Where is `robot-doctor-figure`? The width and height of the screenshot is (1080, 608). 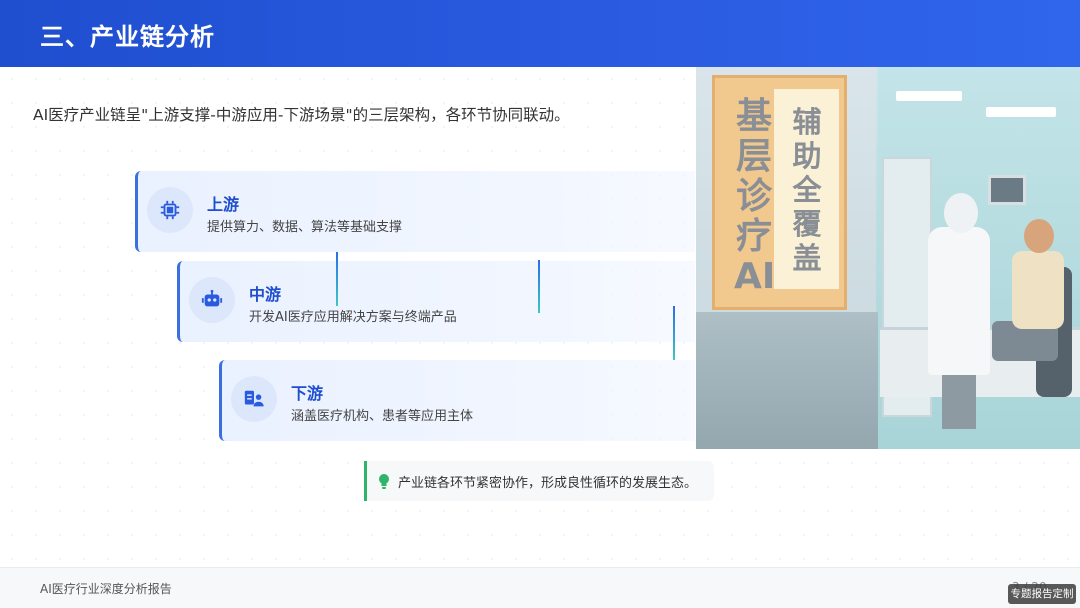 robot-doctor-figure is located at coordinates (959, 301).